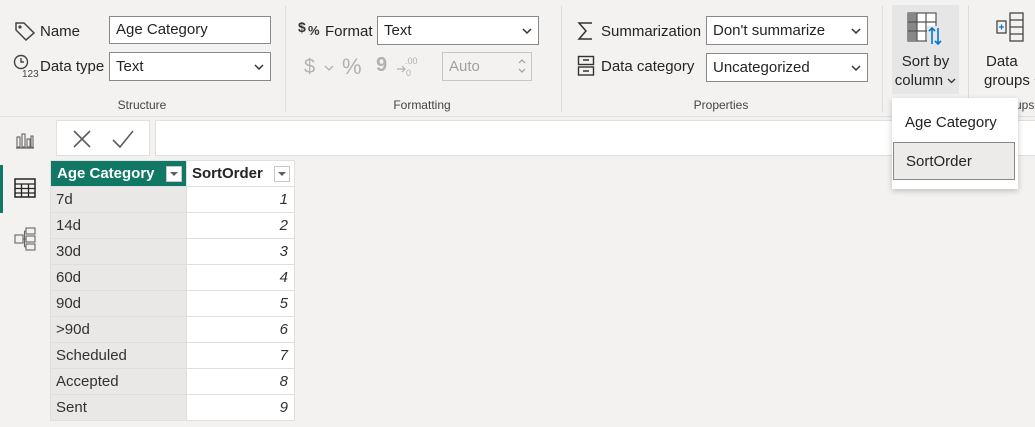  Describe the element at coordinates (123, 139) in the screenshot. I see `check-icon` at that location.